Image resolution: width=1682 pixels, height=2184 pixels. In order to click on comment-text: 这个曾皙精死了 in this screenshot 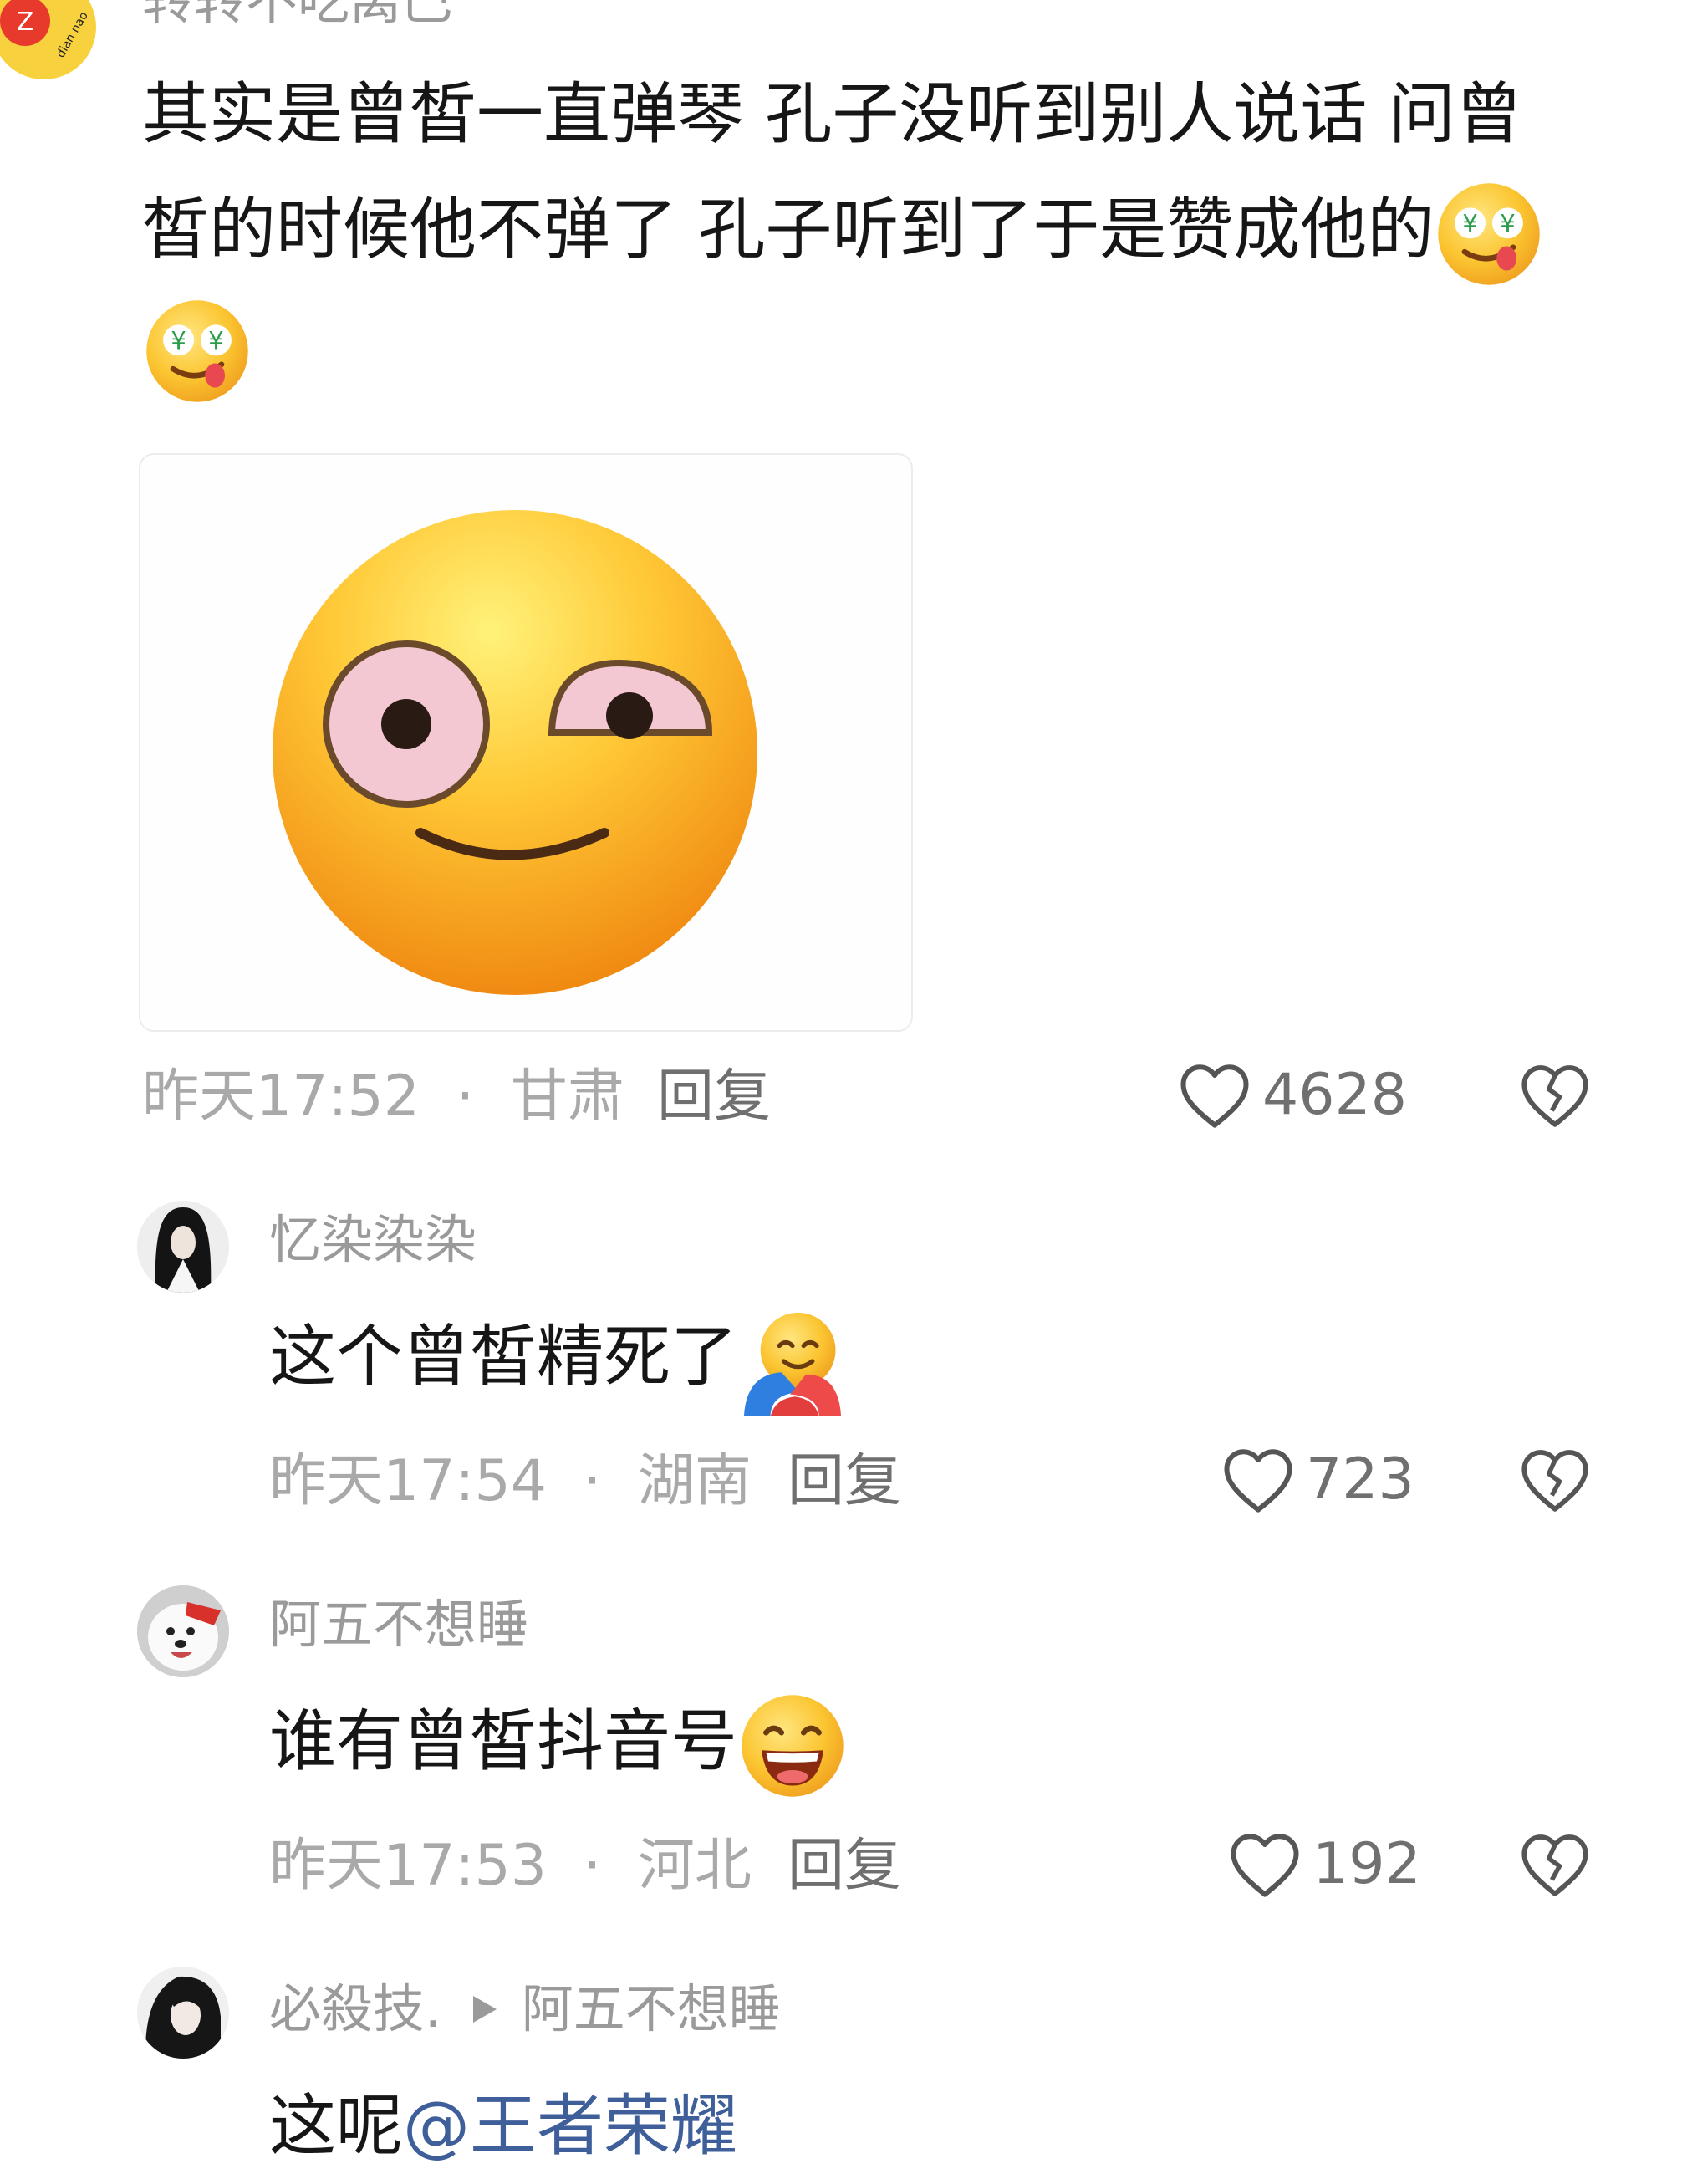, I will do `click(558, 1358)`.